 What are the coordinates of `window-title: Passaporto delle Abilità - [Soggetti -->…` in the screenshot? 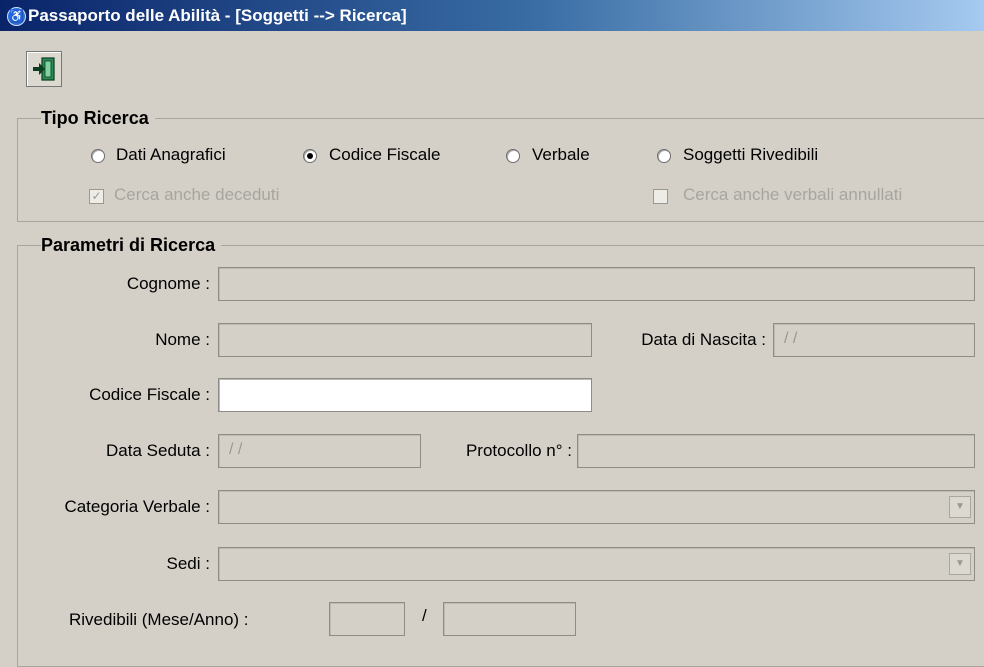 It's located at (217, 15).